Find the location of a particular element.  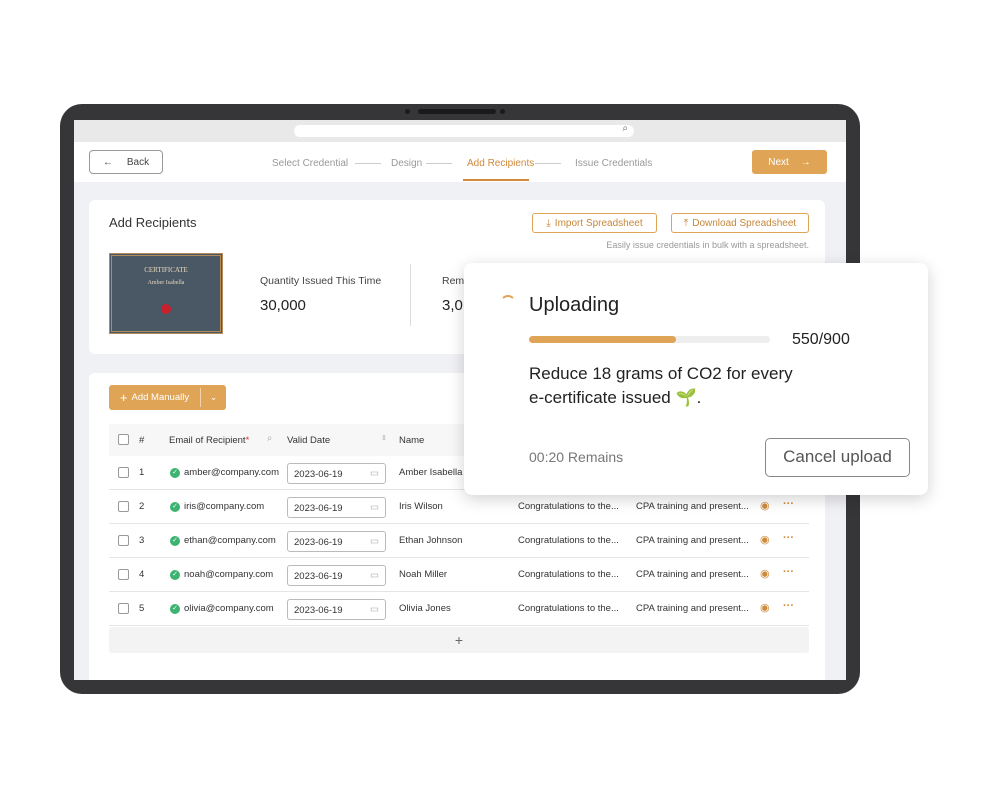

browser-bar: ⌕ is located at coordinates (460, 131).